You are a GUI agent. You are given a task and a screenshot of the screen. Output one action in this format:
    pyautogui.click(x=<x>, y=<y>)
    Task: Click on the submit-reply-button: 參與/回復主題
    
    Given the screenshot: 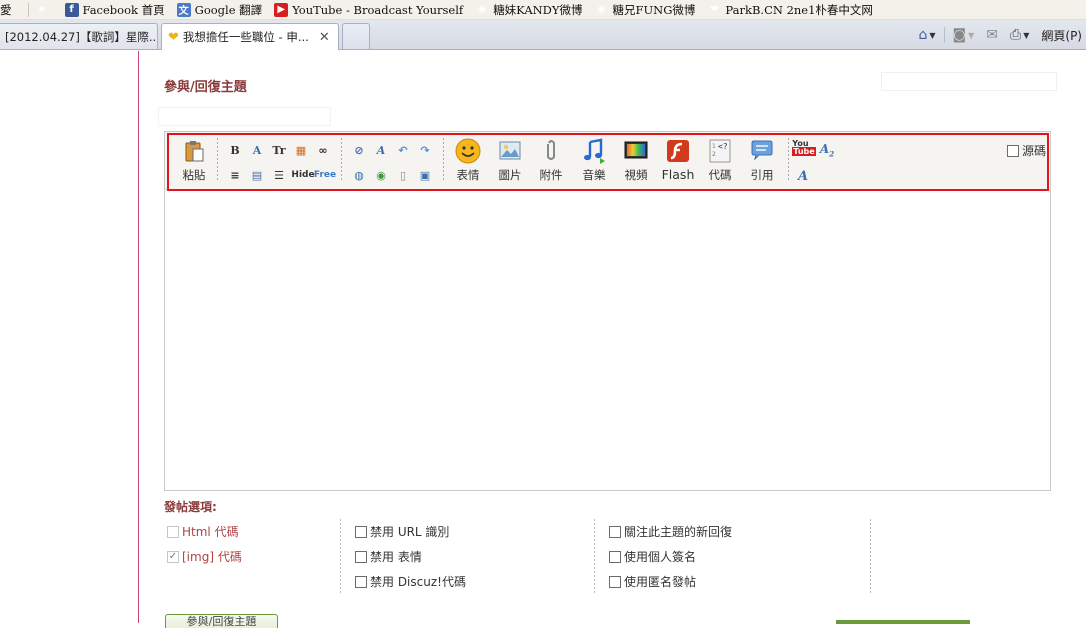 What is the action you would take?
    pyautogui.click(x=221, y=621)
    